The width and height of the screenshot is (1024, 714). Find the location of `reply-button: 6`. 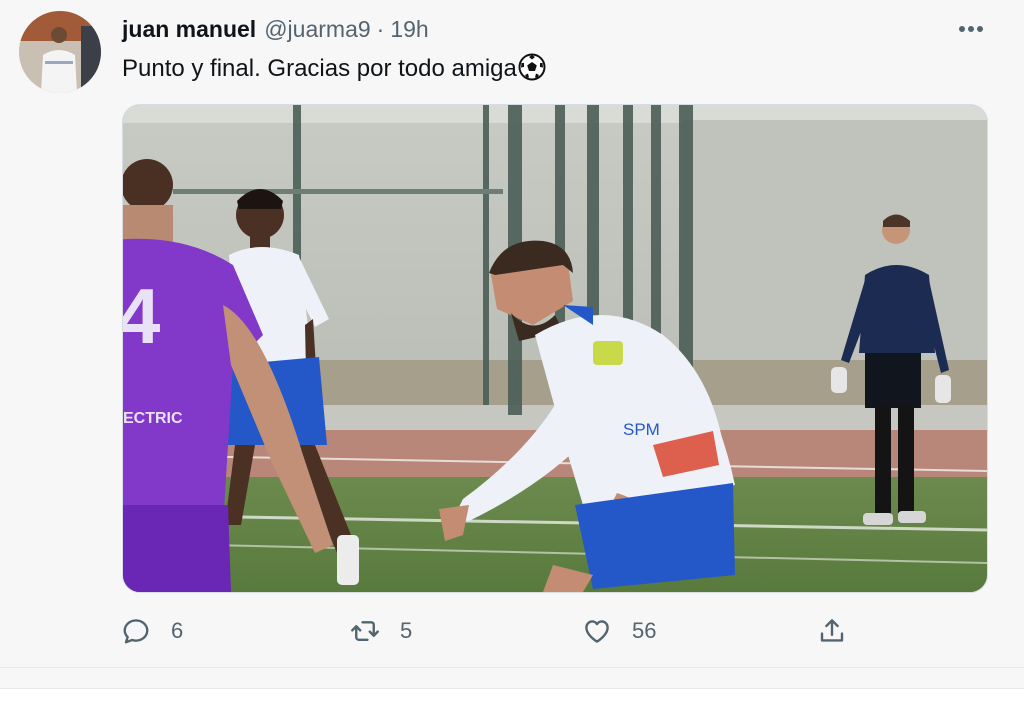

reply-button: 6 is located at coordinates (152, 631).